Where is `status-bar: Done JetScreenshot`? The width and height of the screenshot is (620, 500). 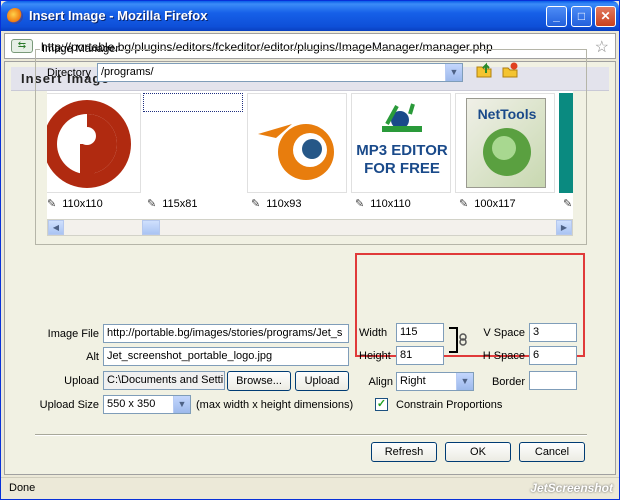
status-bar: Done JetScreenshot is located at coordinates (310, 488).